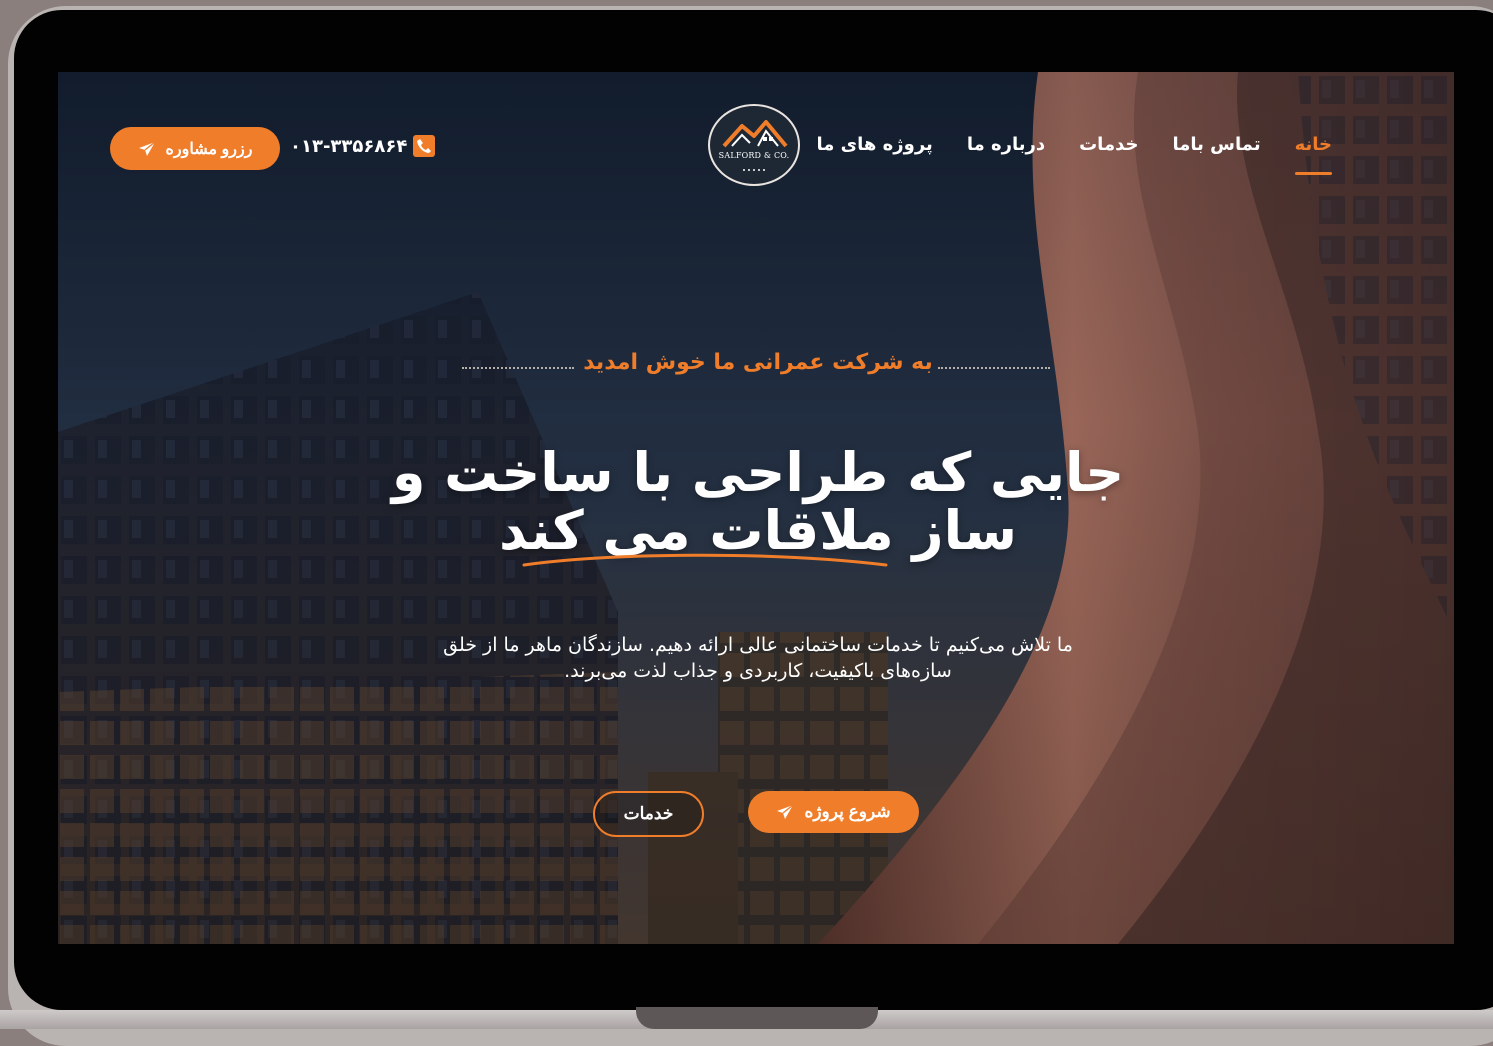 This screenshot has width=1493, height=1046. What do you see at coordinates (758, 472) in the screenshot?
I see `hero-headline-line1: جایی که طراحی با ساخت و` at bounding box center [758, 472].